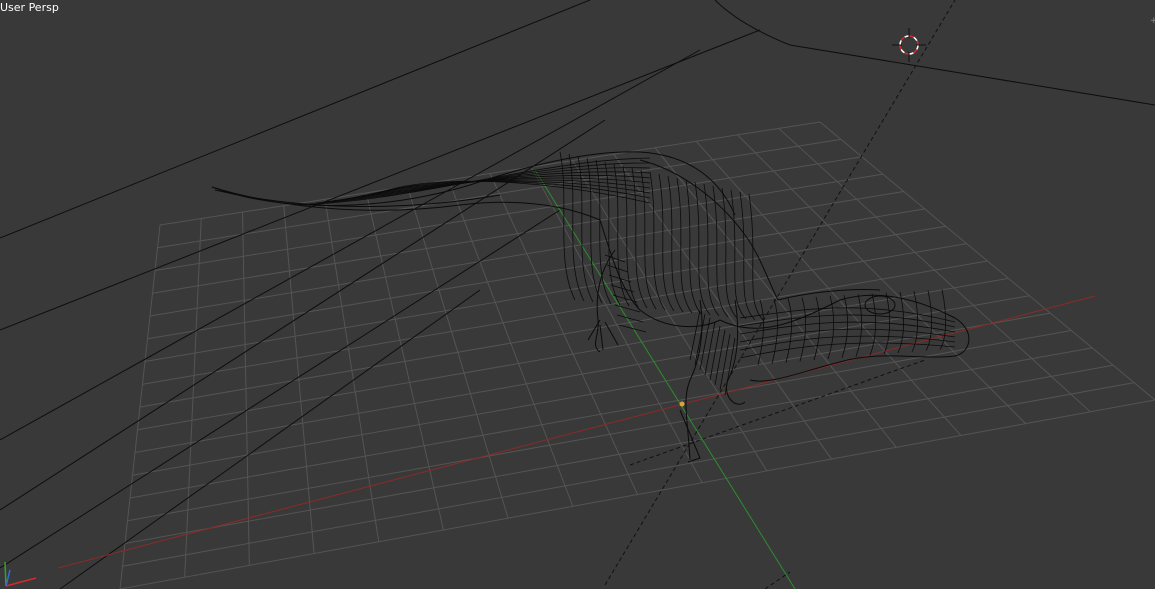  I want to click on view-label: User Persp, so click(29, 7).